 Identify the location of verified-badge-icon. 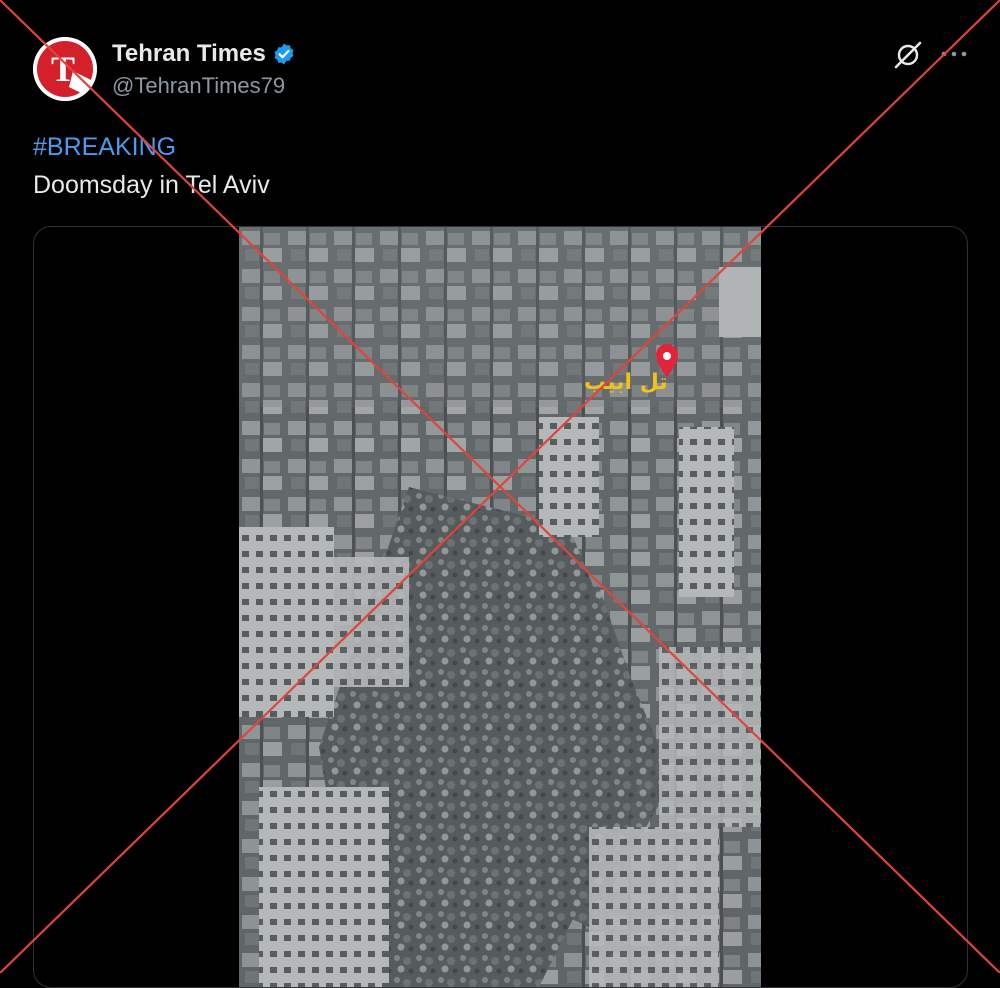
(284, 54).